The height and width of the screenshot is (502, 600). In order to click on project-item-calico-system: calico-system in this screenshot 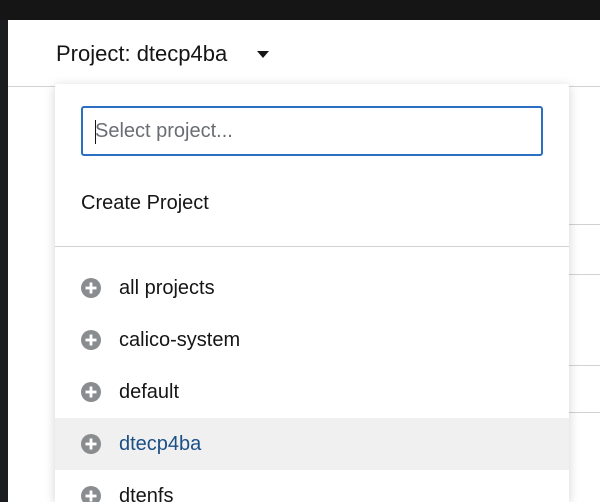, I will do `click(312, 340)`.